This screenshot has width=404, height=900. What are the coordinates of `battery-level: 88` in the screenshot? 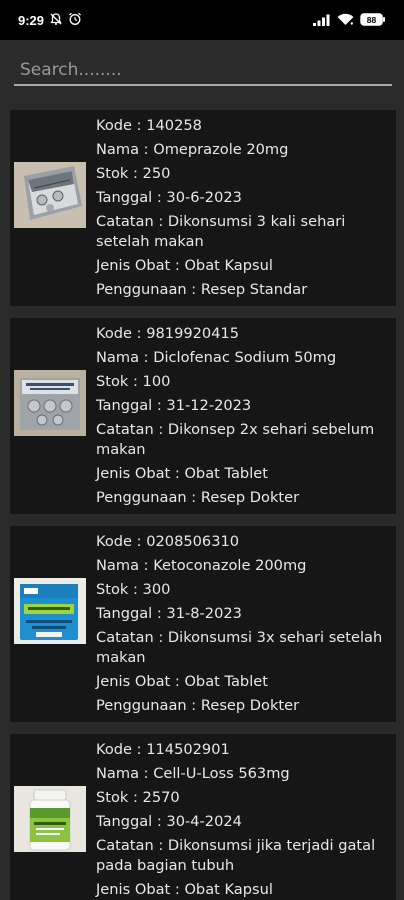 It's located at (372, 19).